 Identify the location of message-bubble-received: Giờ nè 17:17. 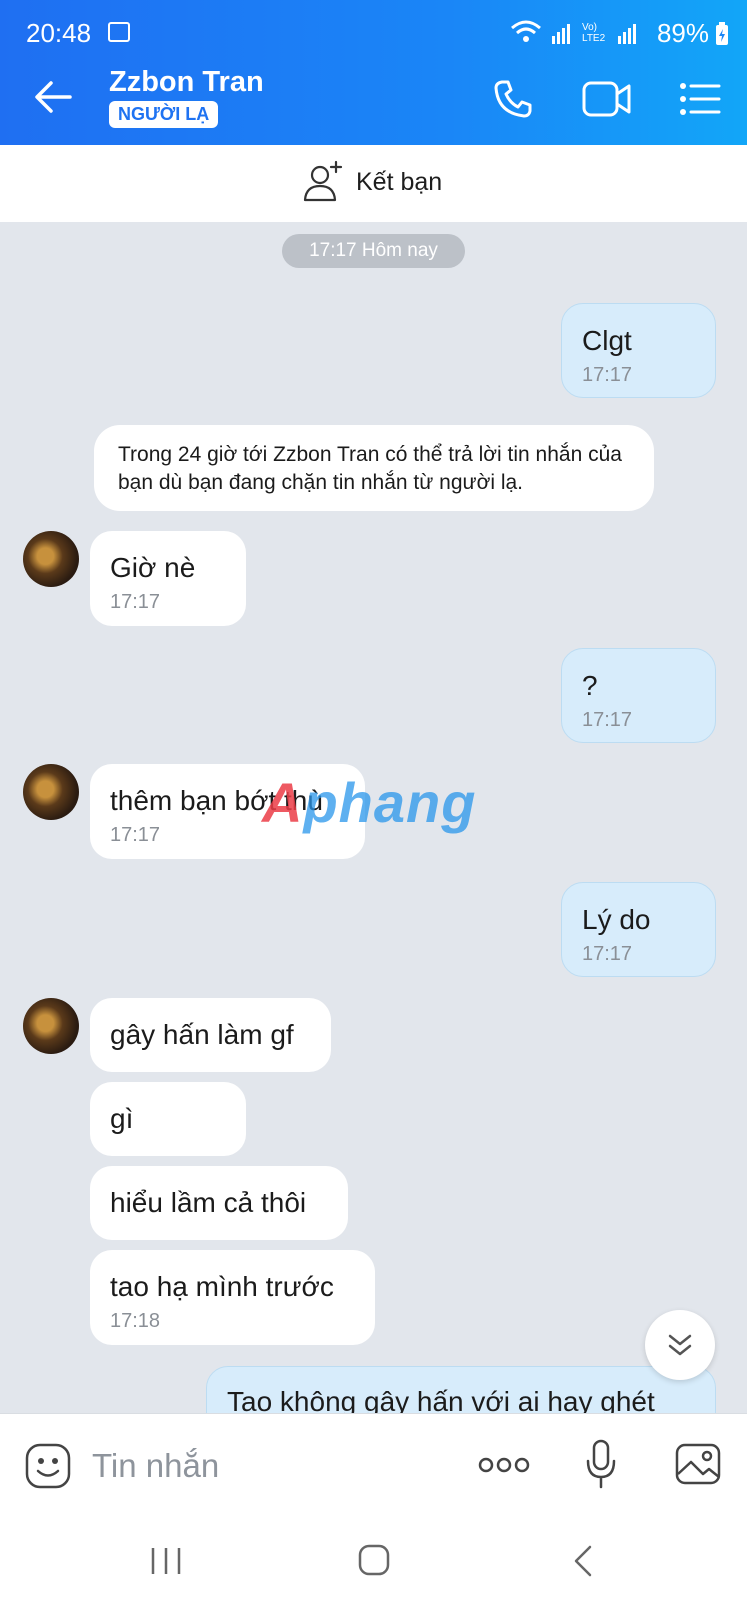
(168, 578).